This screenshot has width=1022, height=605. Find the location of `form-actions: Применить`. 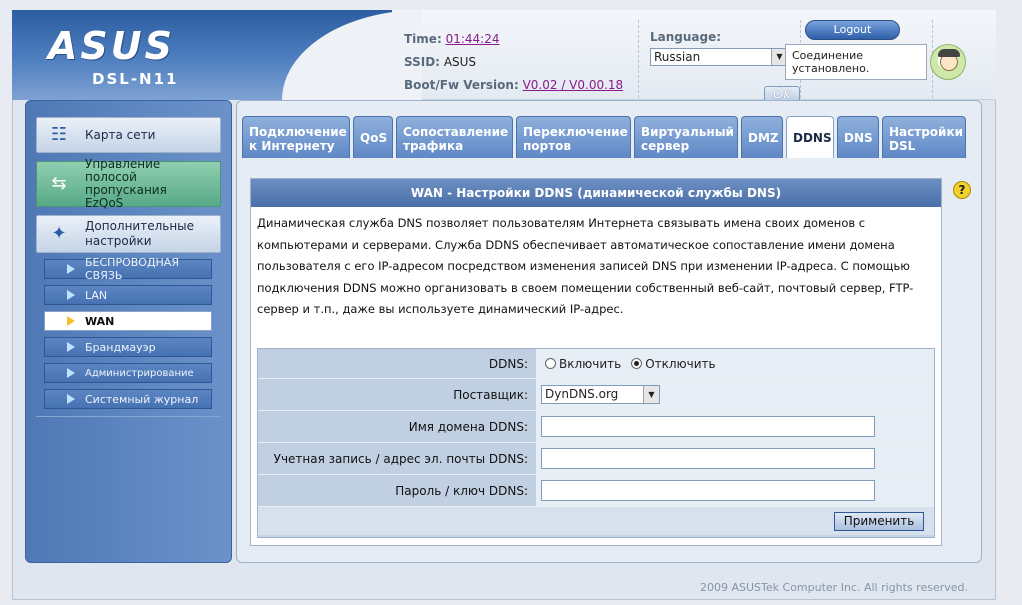

form-actions: Применить is located at coordinates (596, 521).